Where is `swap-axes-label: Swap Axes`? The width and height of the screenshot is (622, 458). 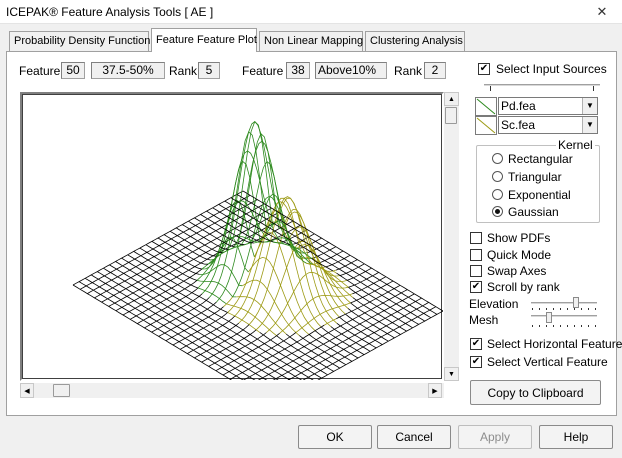
swap-axes-label: Swap Axes is located at coordinates (517, 271).